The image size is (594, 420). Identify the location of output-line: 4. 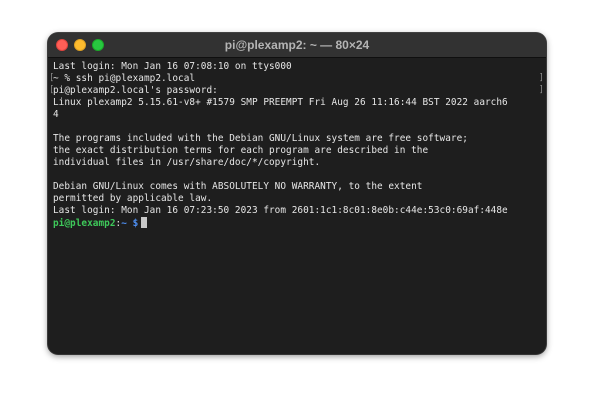
(56, 114).